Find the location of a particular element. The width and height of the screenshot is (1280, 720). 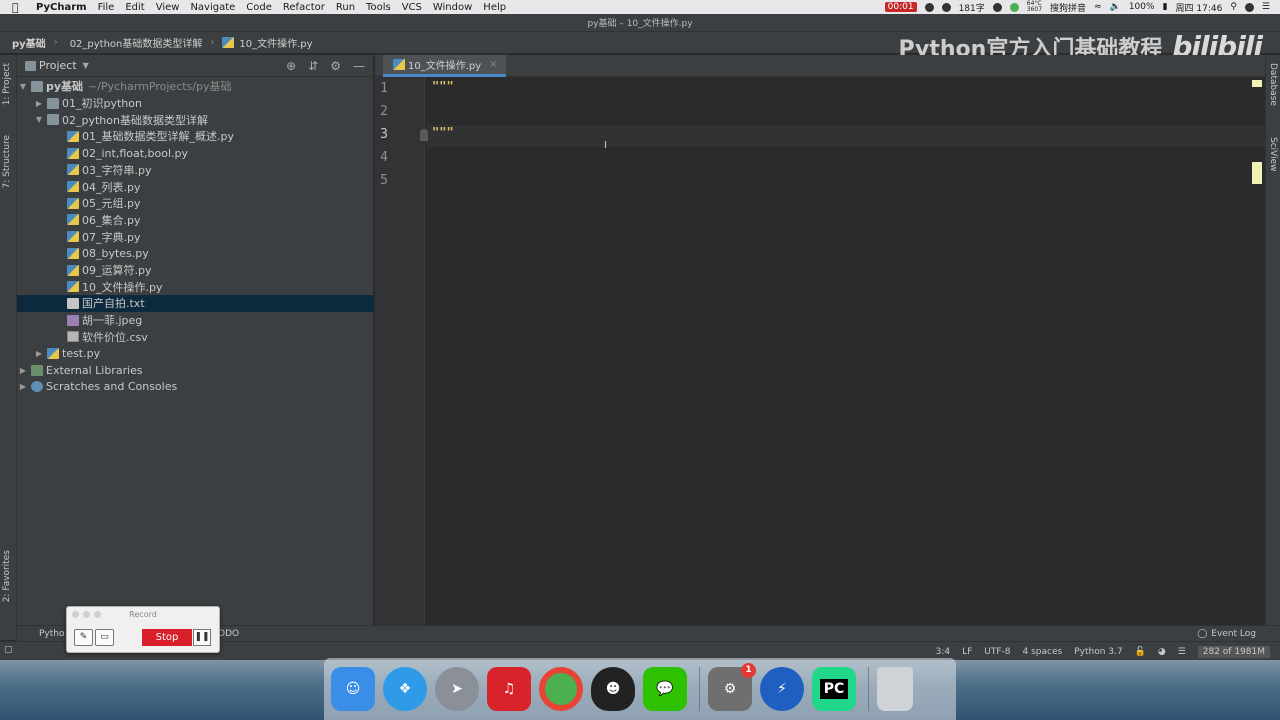

menu-vcs: VCS is located at coordinates (412, 7).